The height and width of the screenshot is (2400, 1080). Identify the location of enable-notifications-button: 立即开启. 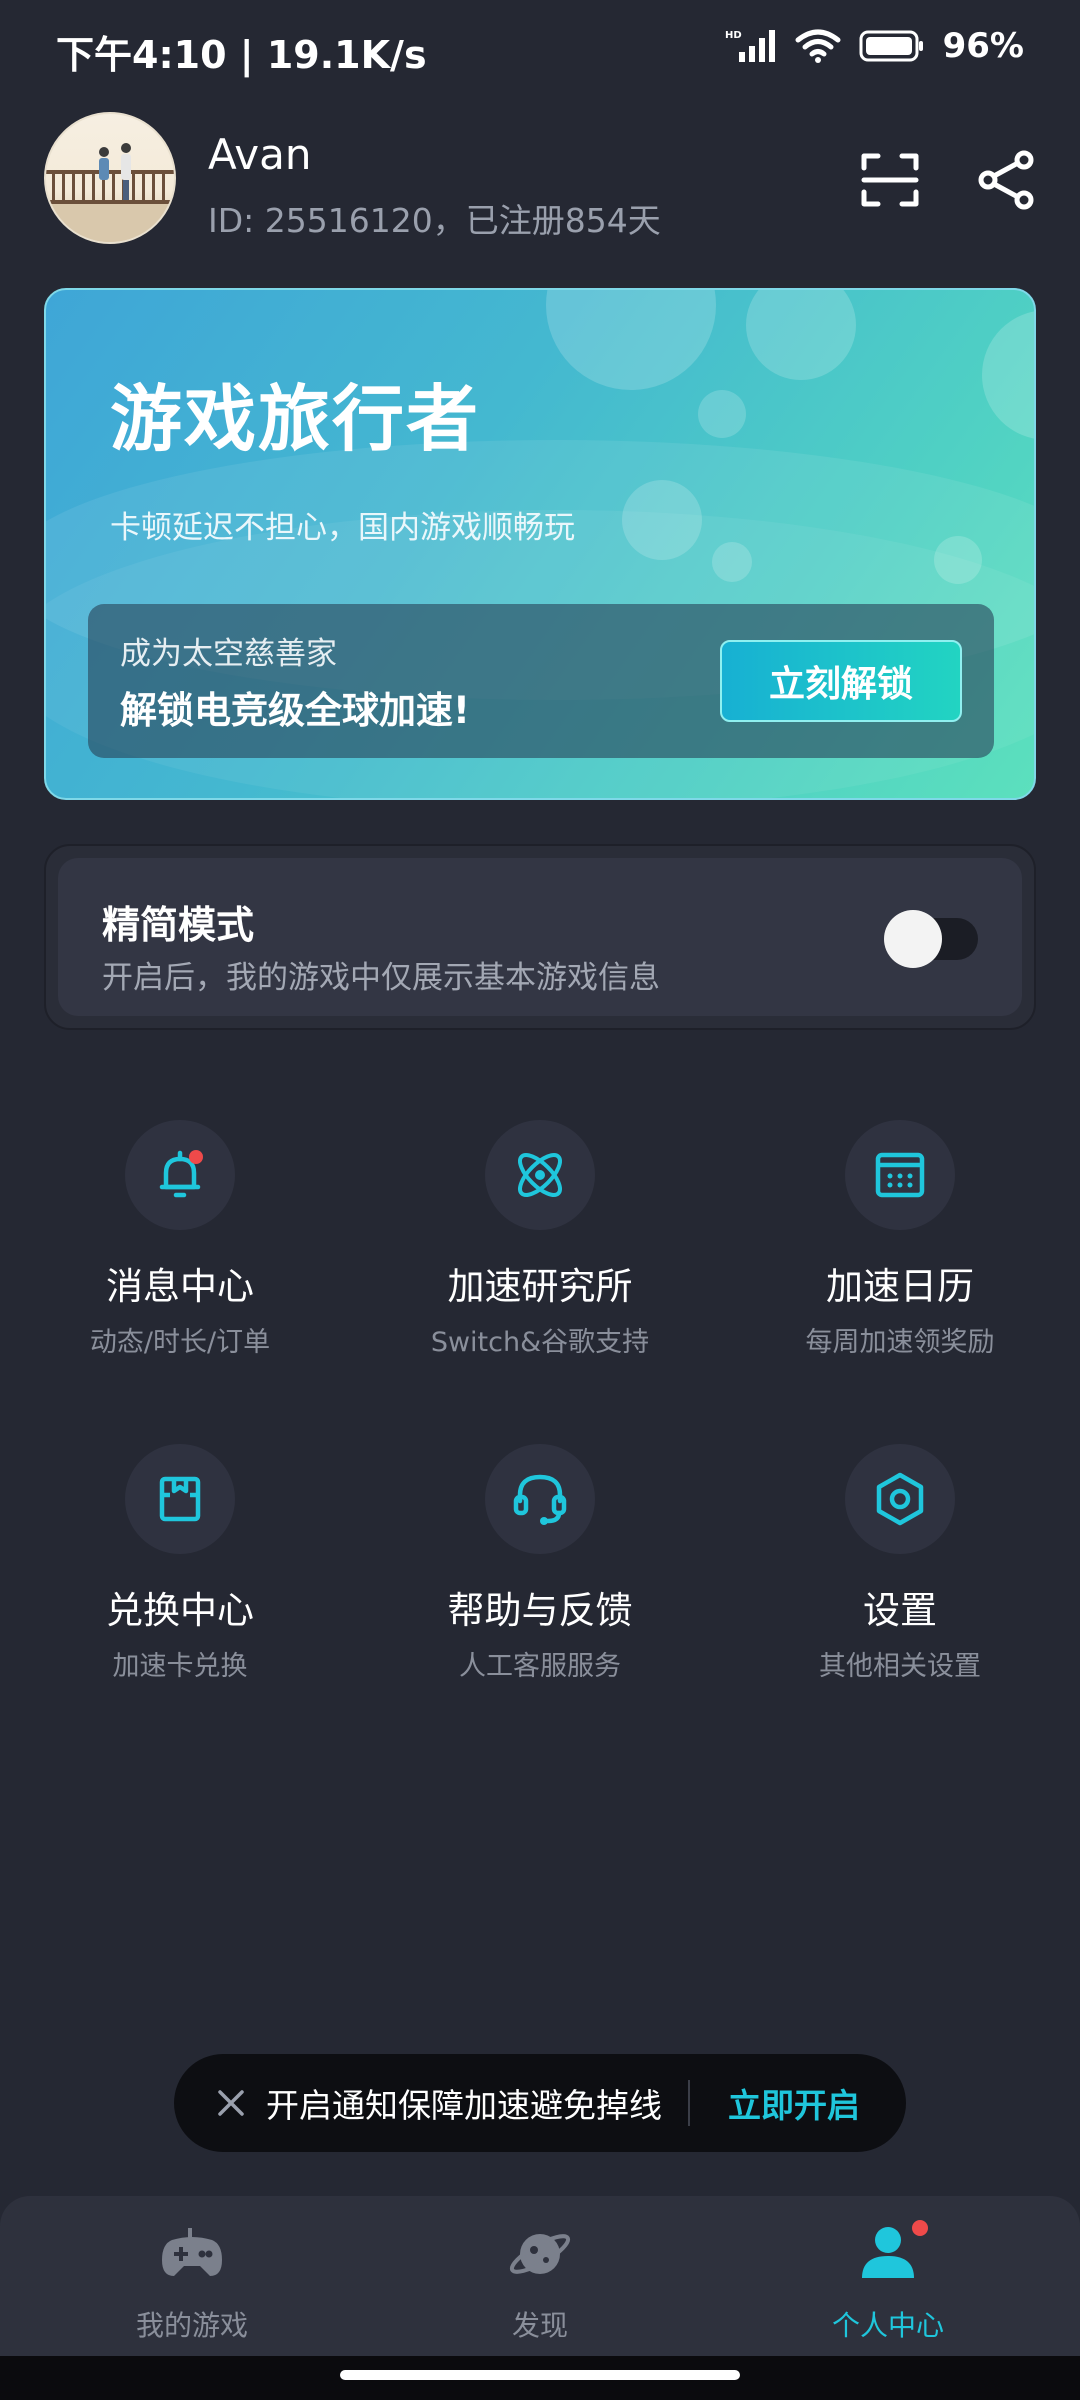
(794, 2103).